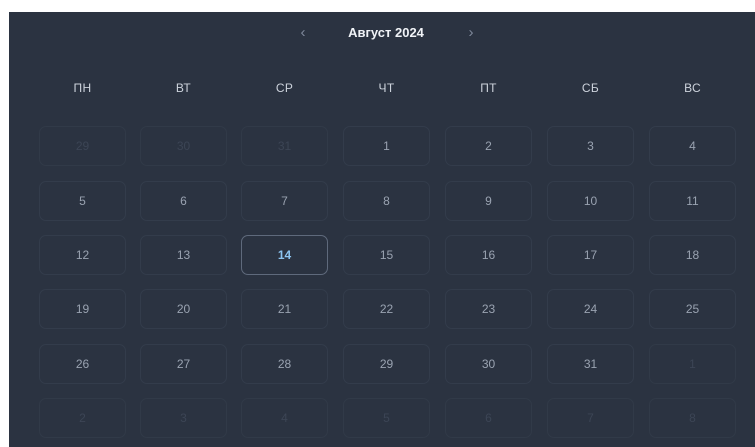  What do you see at coordinates (82, 255) in the screenshot?
I see `day-cell: 12` at bounding box center [82, 255].